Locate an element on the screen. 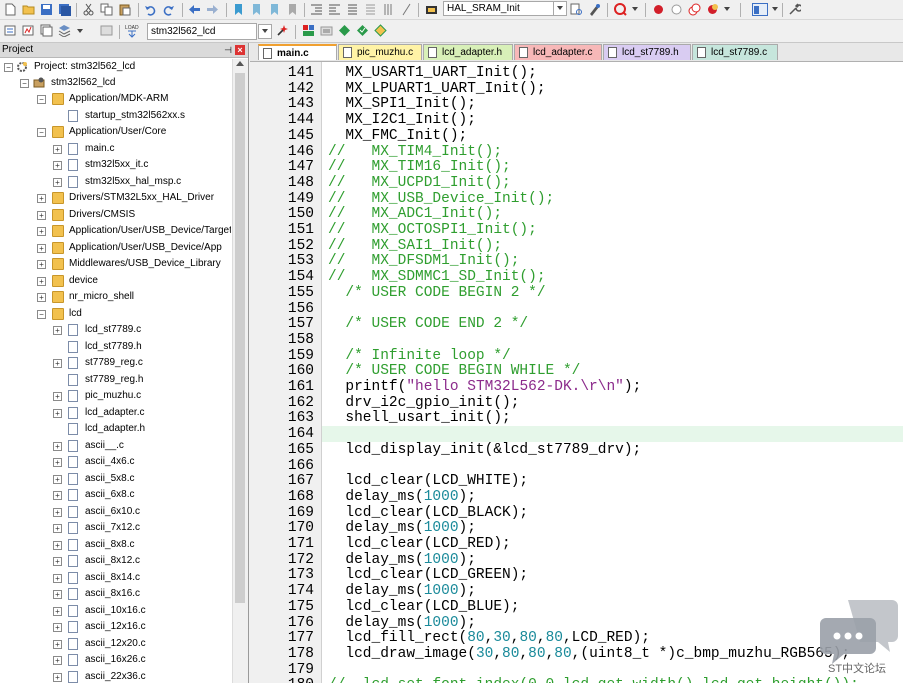 This screenshot has height=683, width=903. clear-bookmarks-icon is located at coordinates (292, 9).